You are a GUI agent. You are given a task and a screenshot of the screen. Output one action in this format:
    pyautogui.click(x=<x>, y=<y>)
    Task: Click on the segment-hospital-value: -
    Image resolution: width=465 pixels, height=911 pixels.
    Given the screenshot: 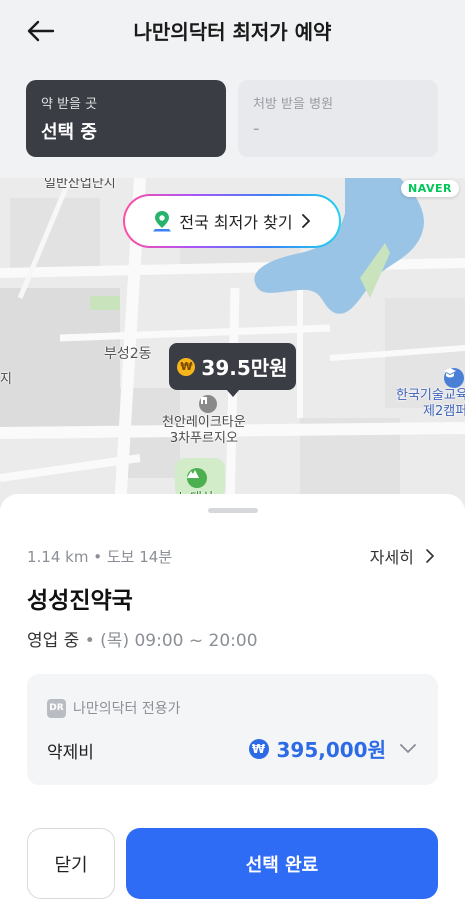 What is the action you would take?
    pyautogui.click(x=256, y=128)
    